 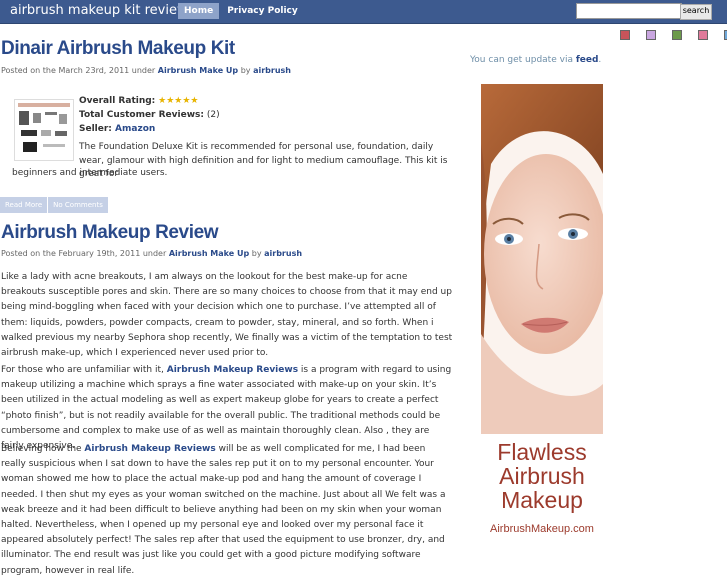 What do you see at coordinates (677, 35) in the screenshot?
I see `color-swatch-green` at bounding box center [677, 35].